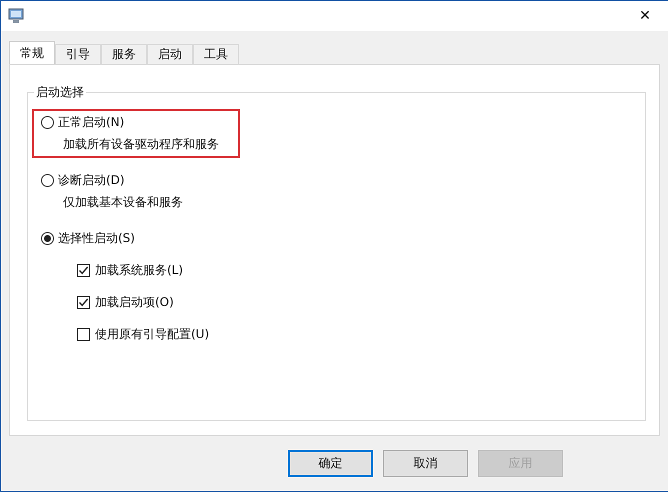 The height and width of the screenshot is (492, 668). I want to click on dialog-button: 确定, so click(330, 463).